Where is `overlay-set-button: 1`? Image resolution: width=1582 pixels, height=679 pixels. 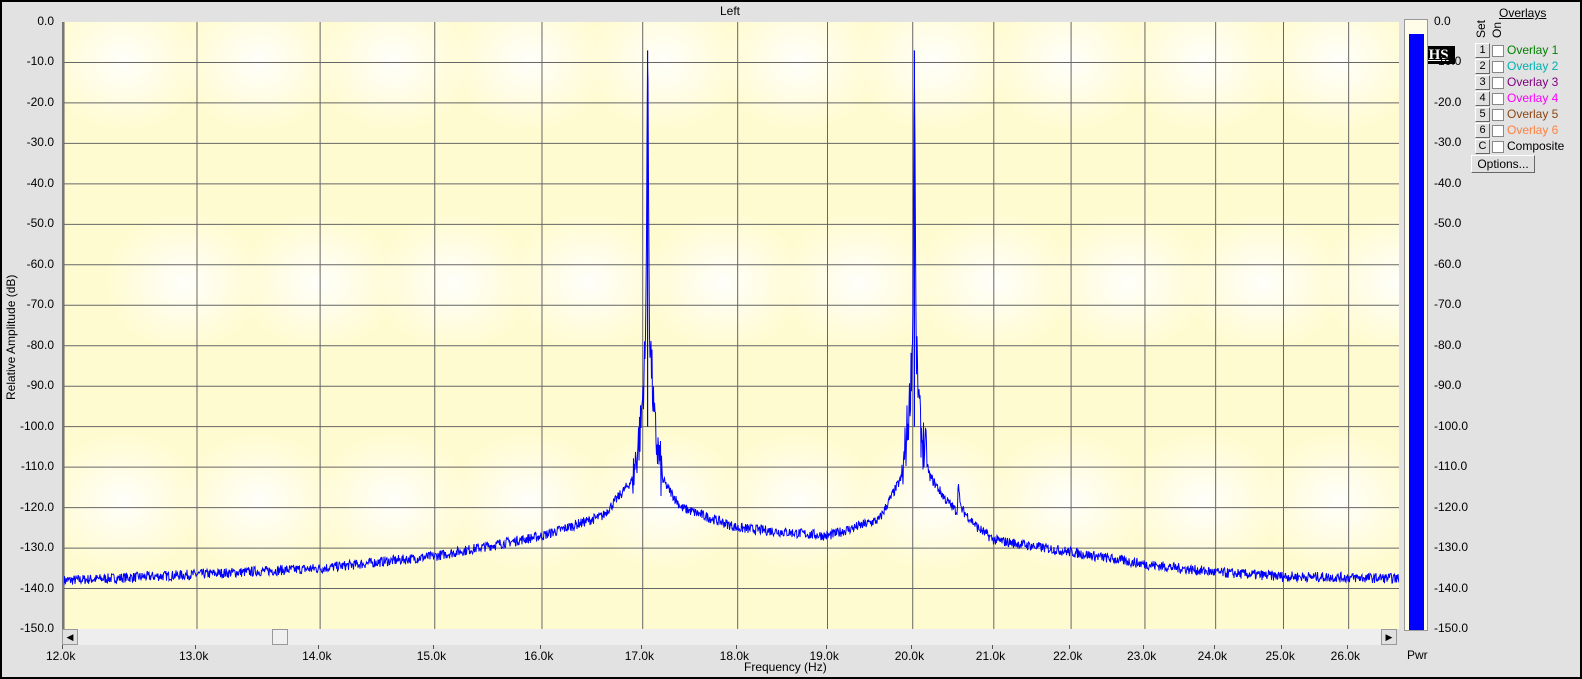
overlay-set-button: 1 is located at coordinates (1482, 50).